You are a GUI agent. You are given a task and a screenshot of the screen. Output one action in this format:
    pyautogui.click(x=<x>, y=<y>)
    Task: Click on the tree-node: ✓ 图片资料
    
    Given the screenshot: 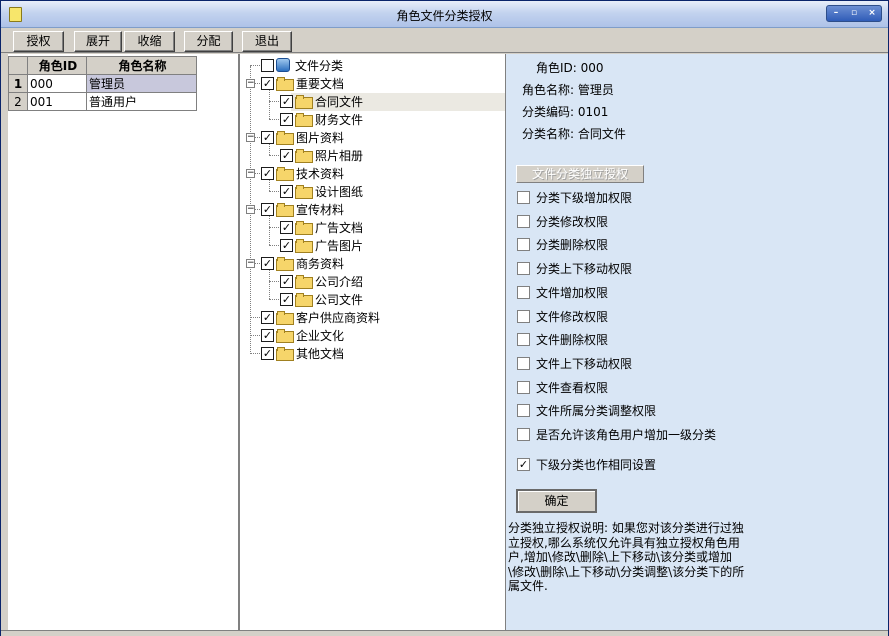 What is the action you would take?
    pyautogui.click(x=302, y=137)
    